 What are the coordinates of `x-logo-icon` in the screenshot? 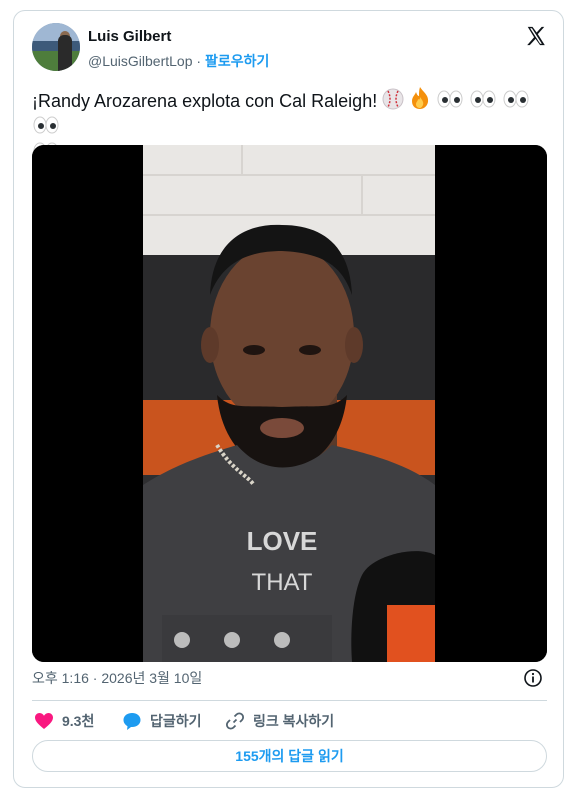 It's located at (536, 36).